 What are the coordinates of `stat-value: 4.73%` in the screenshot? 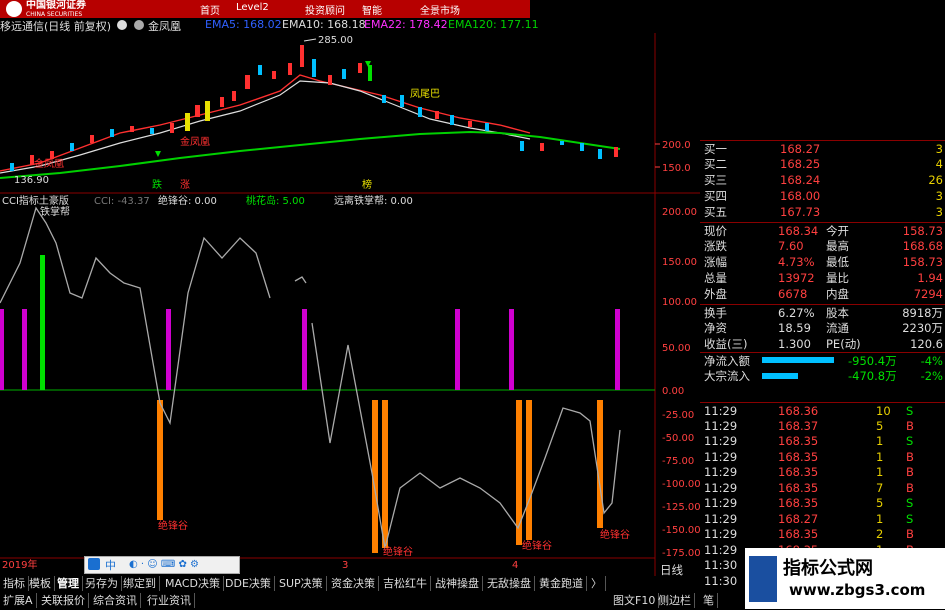 It's located at (796, 262).